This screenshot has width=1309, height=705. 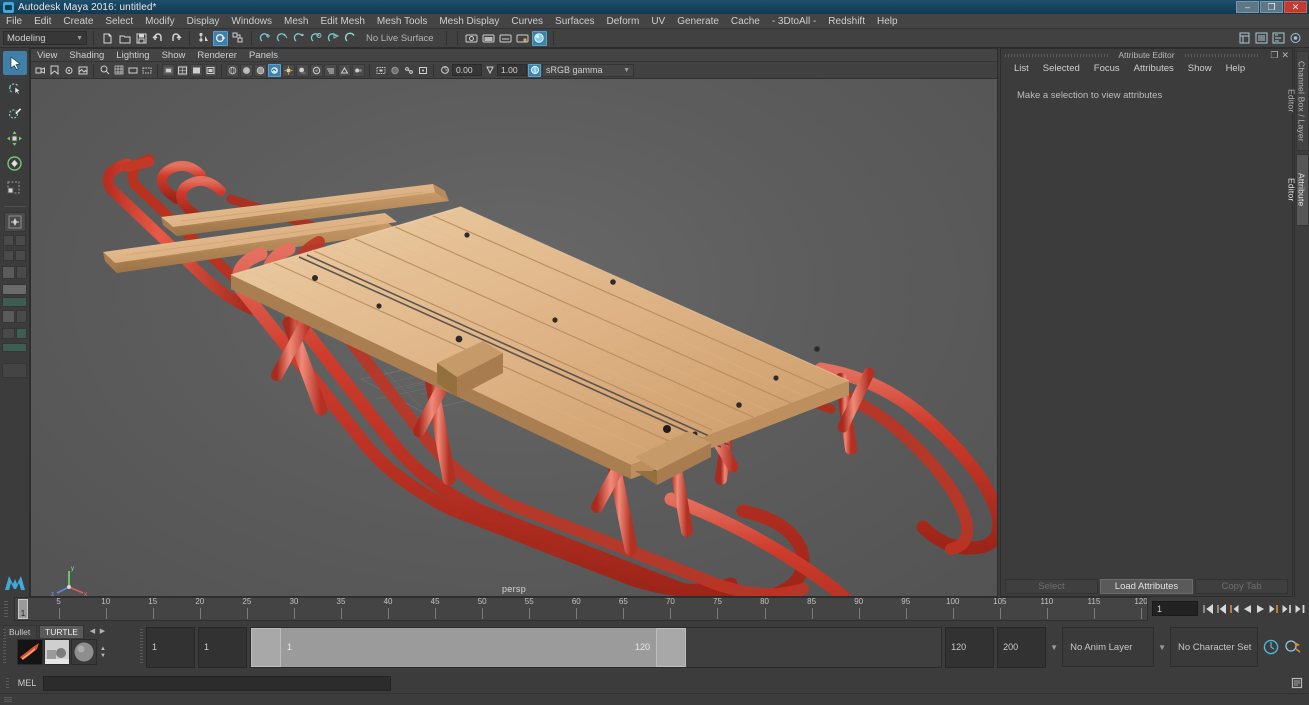 What do you see at coordinates (282, 38) in the screenshot?
I see `snap-to-curve-icon` at bounding box center [282, 38].